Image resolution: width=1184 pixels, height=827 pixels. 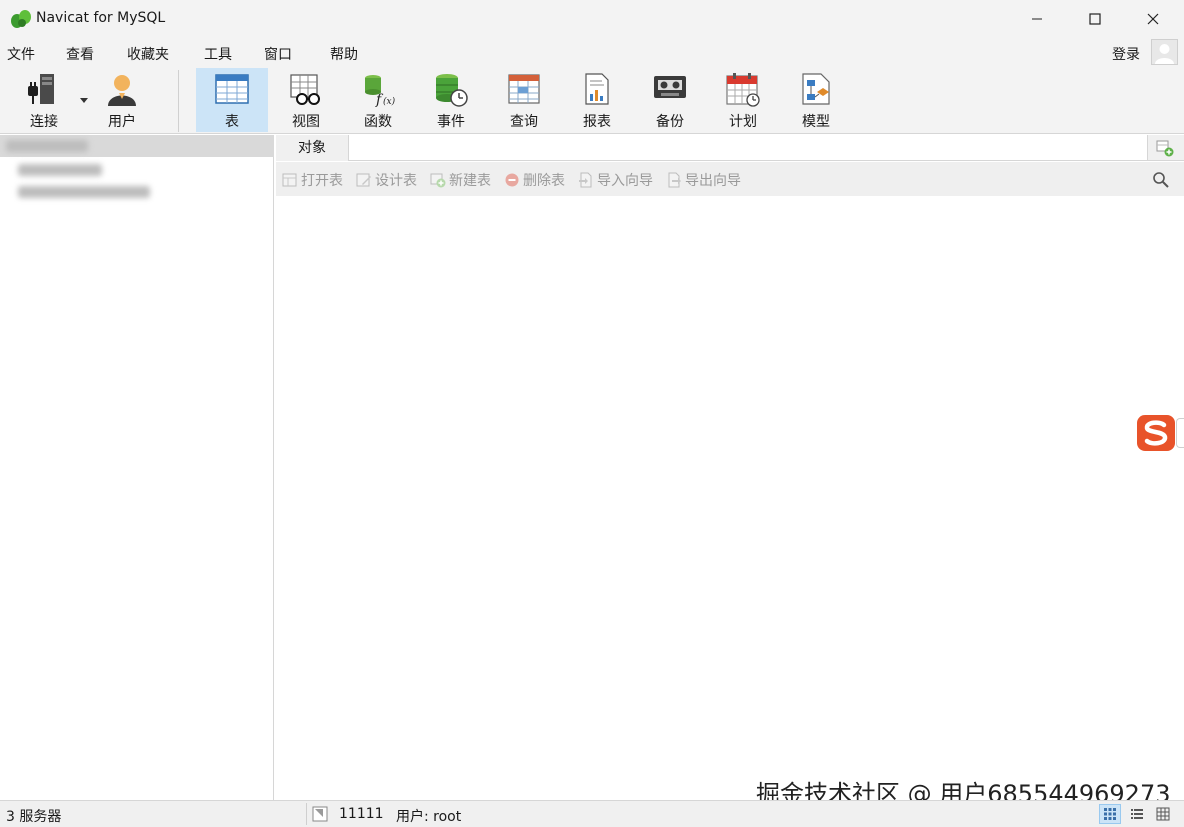 I want to click on login-link: 登录, so click(x=1126, y=54).